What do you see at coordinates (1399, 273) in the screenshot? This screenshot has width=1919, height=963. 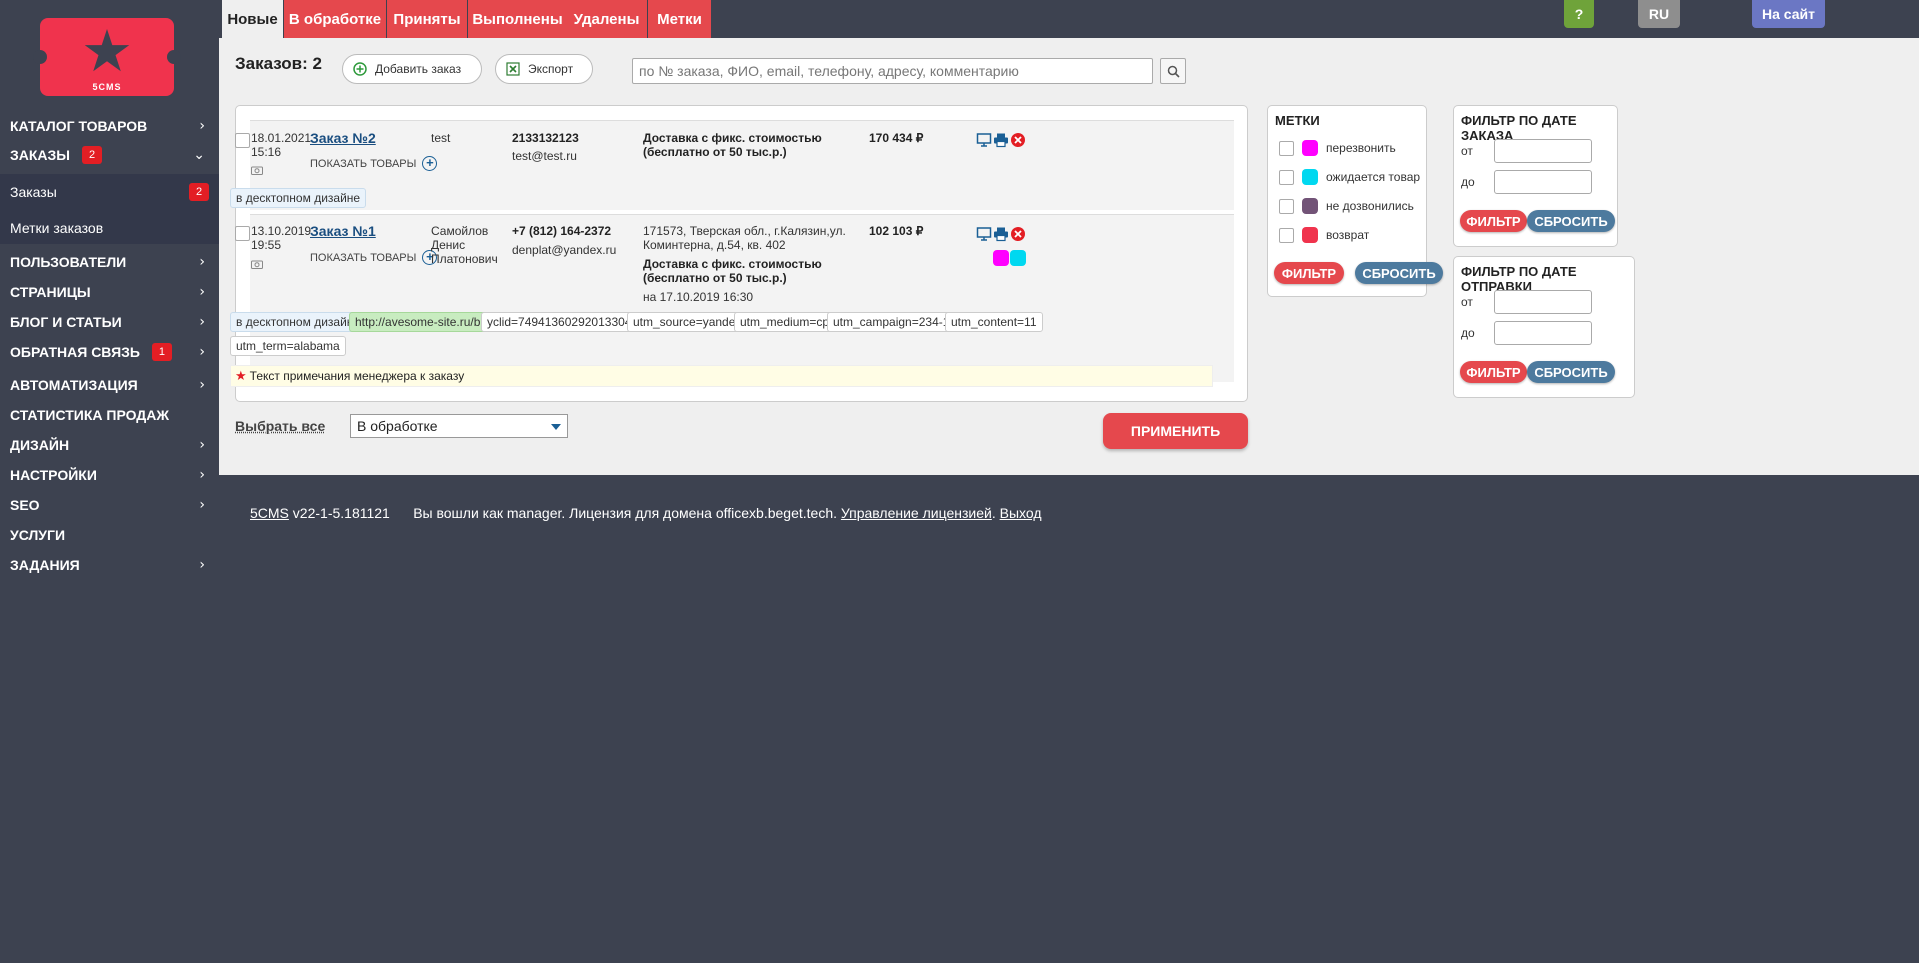 I see `marks-reset-button: Сбросить` at bounding box center [1399, 273].